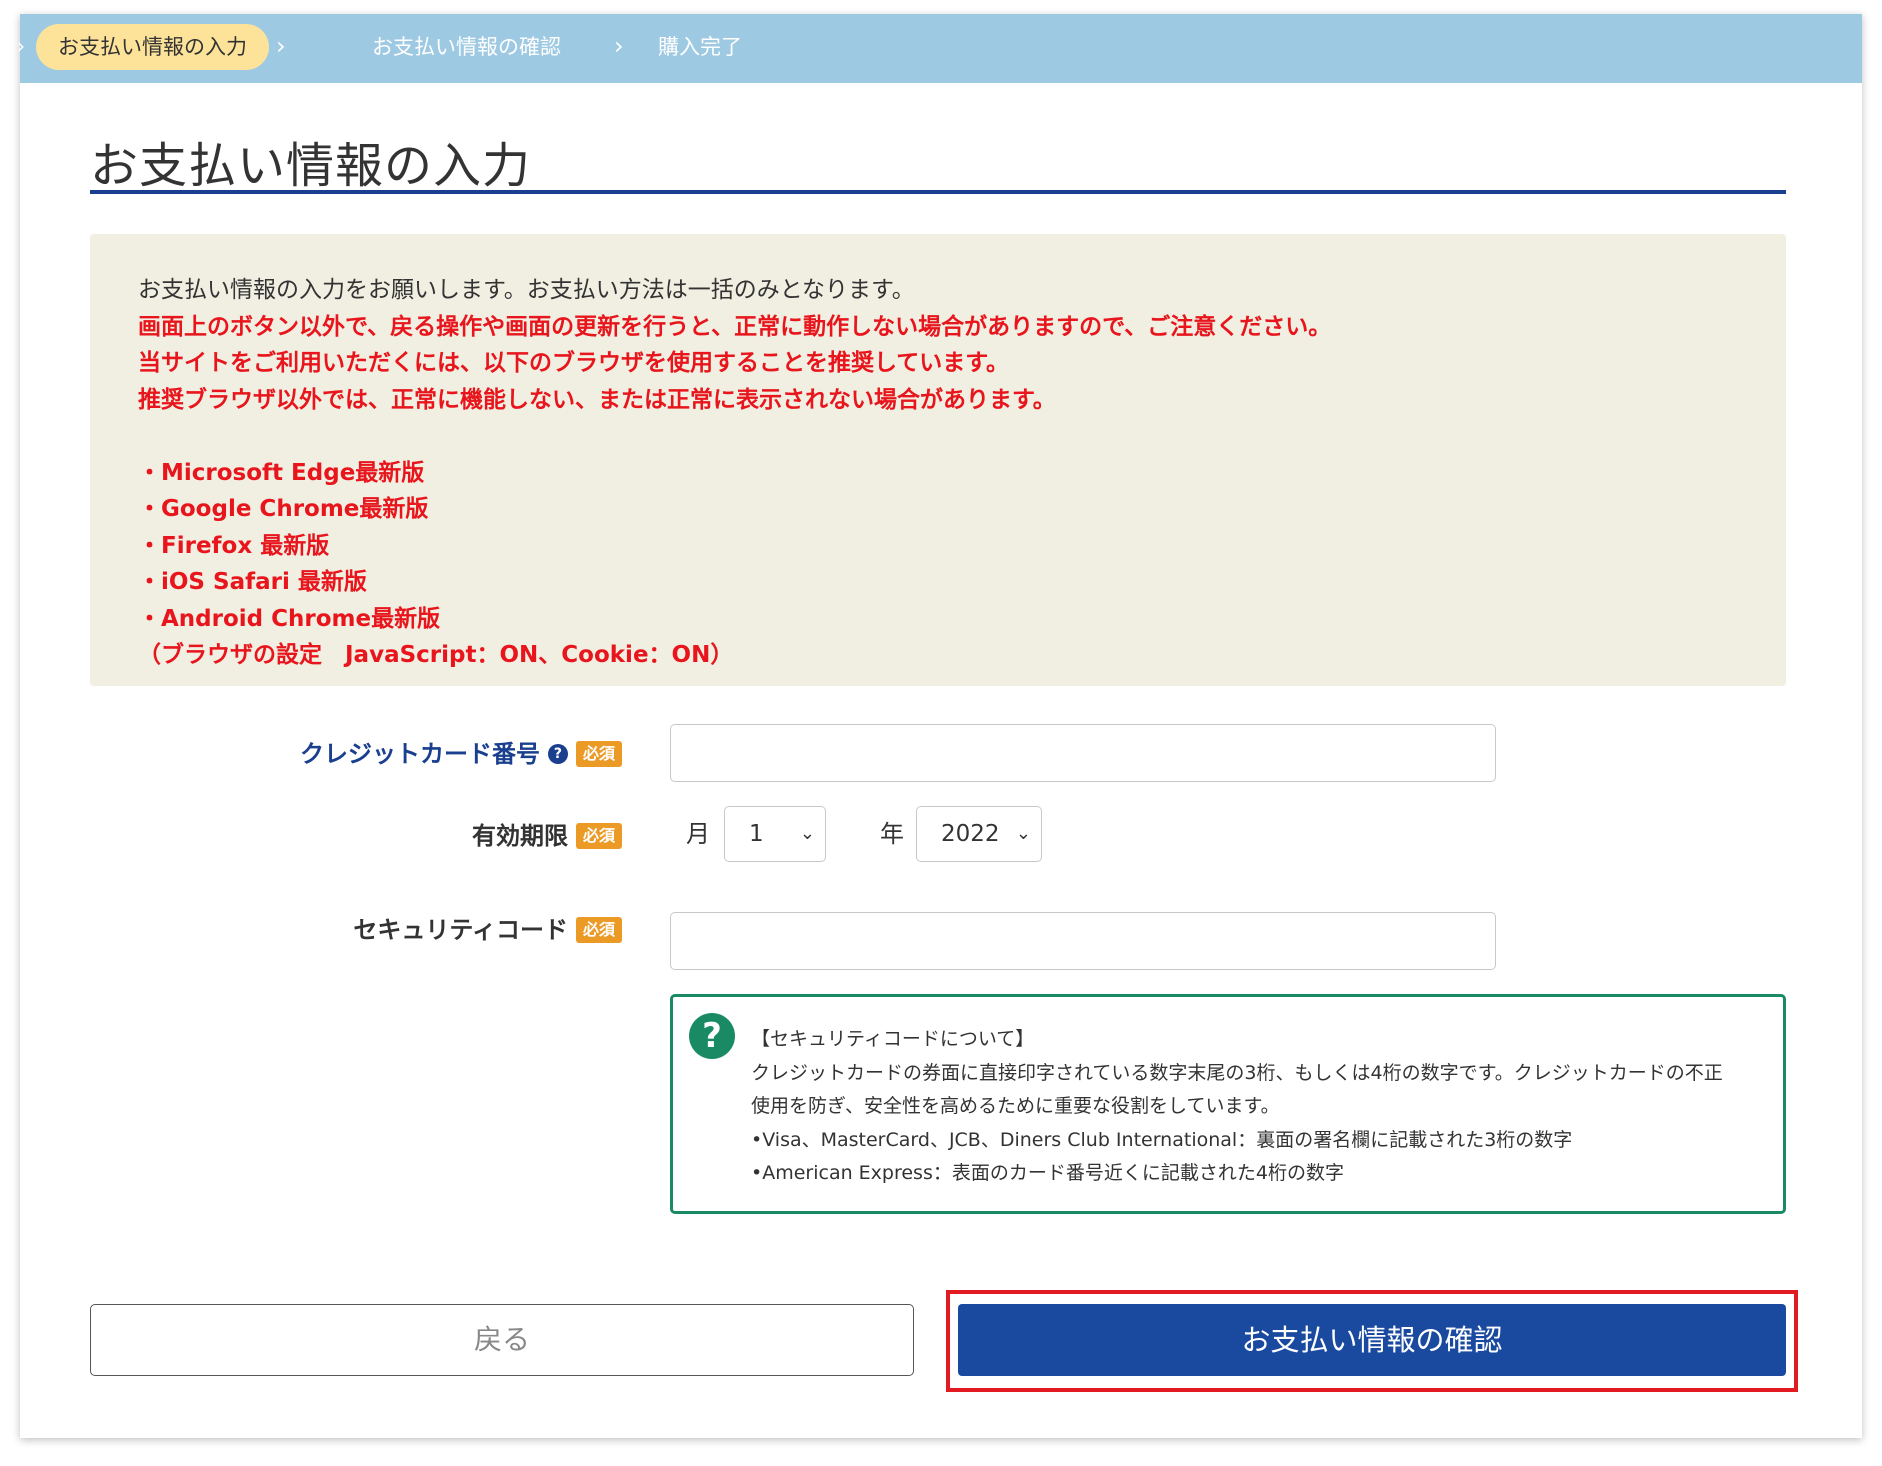 The width and height of the screenshot is (1882, 1466). Describe the element at coordinates (1083, 753) in the screenshot. I see `card-number-input` at that location.